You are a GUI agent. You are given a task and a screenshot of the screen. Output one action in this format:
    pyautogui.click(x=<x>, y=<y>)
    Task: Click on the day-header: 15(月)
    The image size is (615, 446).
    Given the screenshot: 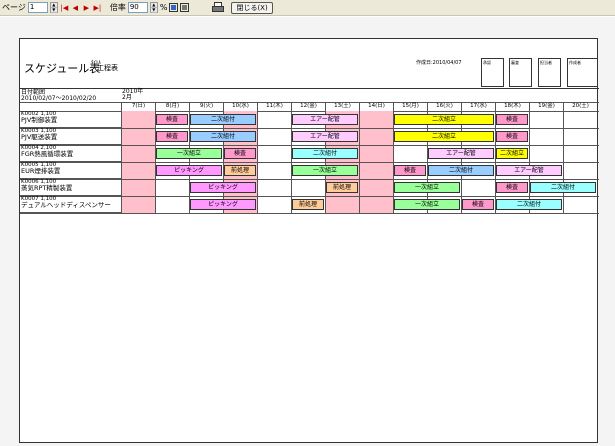 What is the action you would take?
    pyautogui.click(x=410, y=106)
    